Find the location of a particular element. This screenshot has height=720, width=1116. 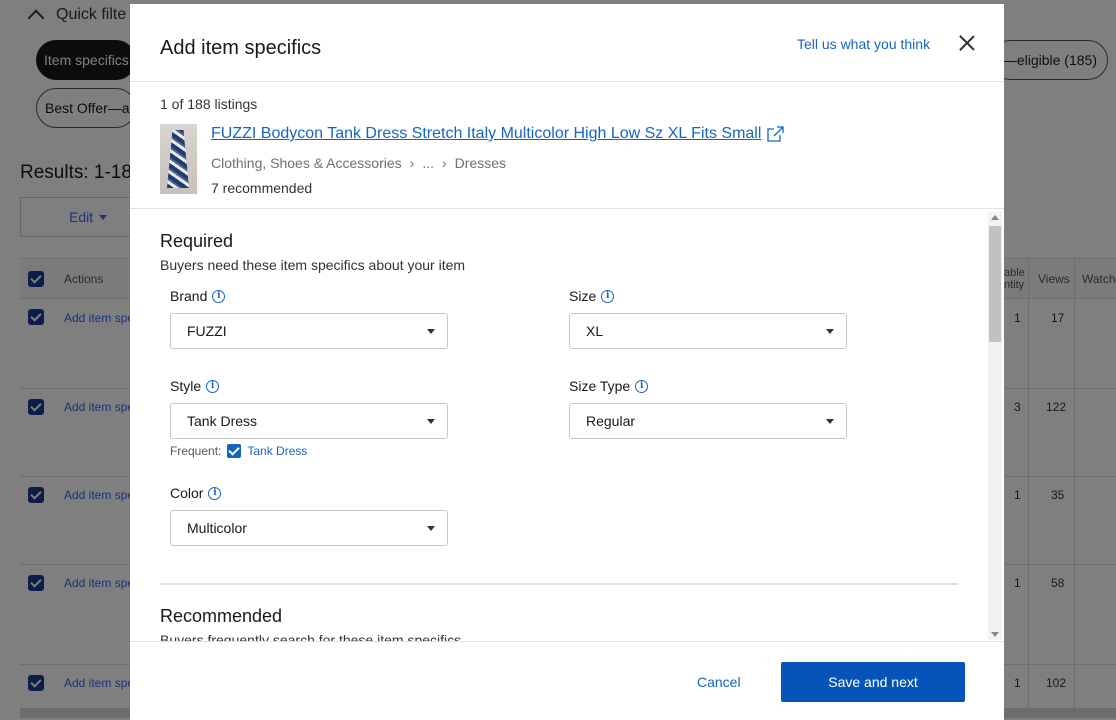

color-select: Multicolor is located at coordinates (309, 528).